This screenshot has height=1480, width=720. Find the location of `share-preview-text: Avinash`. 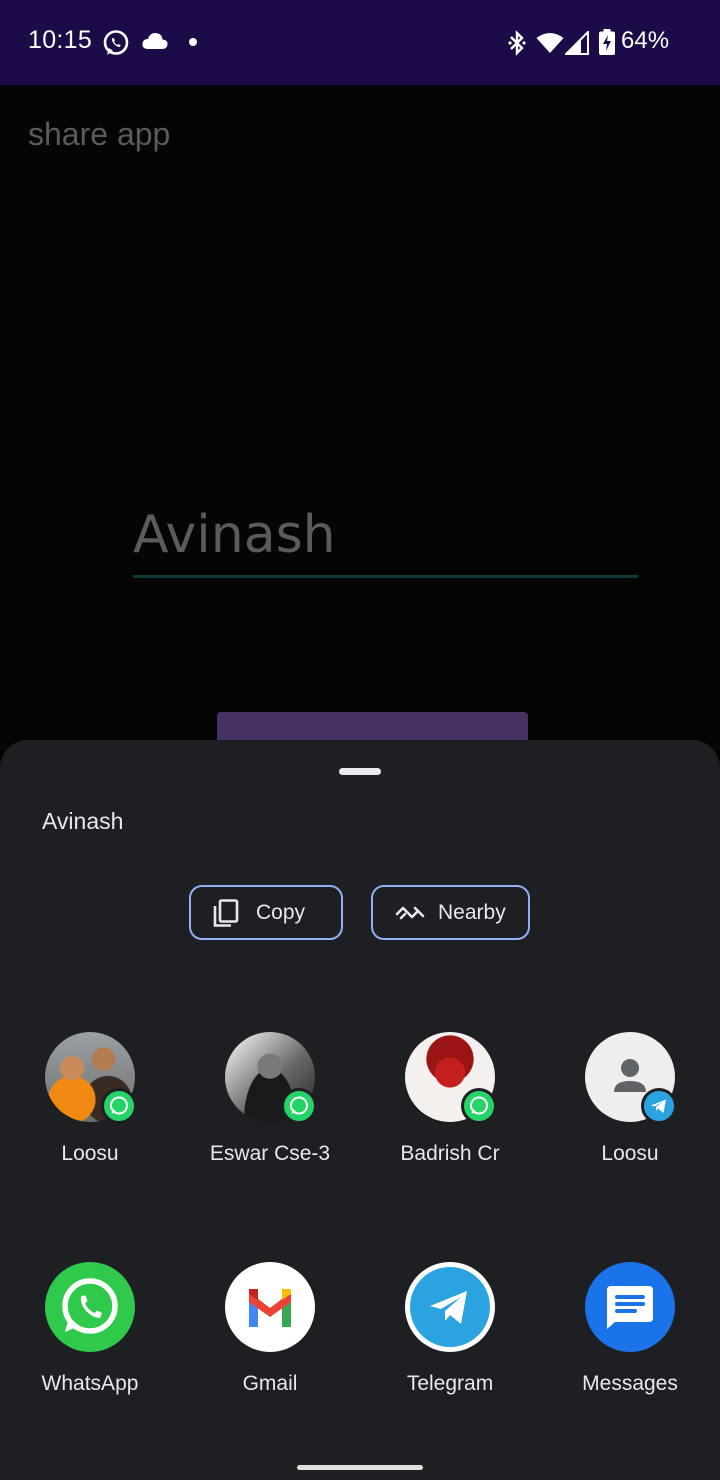

share-preview-text: Avinash is located at coordinates (83, 821).